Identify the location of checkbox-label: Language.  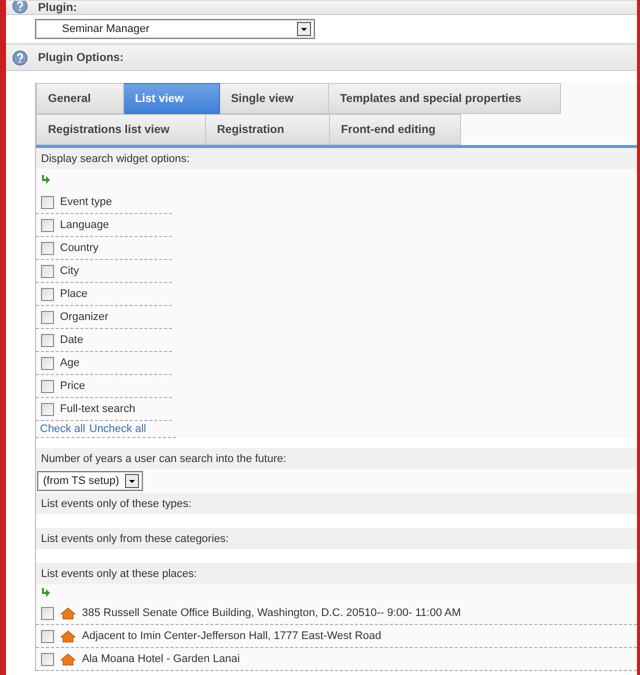
(84, 225).